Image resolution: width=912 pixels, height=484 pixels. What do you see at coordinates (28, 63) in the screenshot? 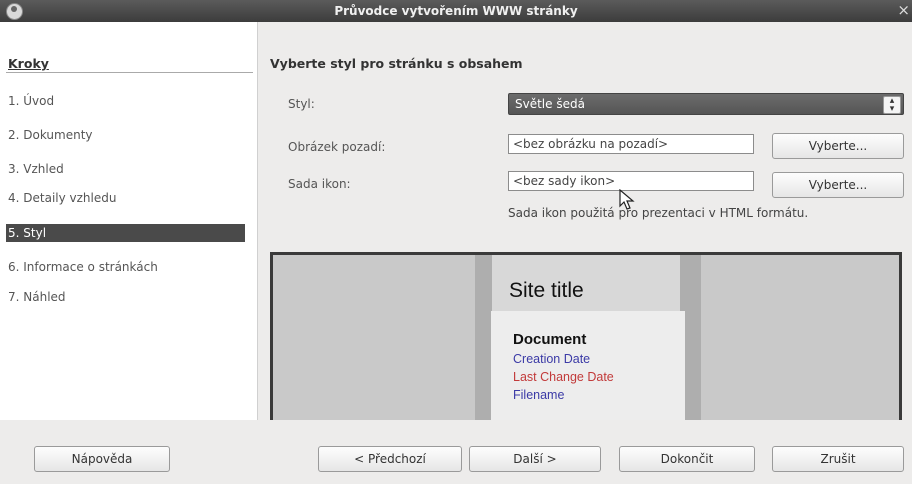
I see `steps-heading: Kroky` at bounding box center [28, 63].